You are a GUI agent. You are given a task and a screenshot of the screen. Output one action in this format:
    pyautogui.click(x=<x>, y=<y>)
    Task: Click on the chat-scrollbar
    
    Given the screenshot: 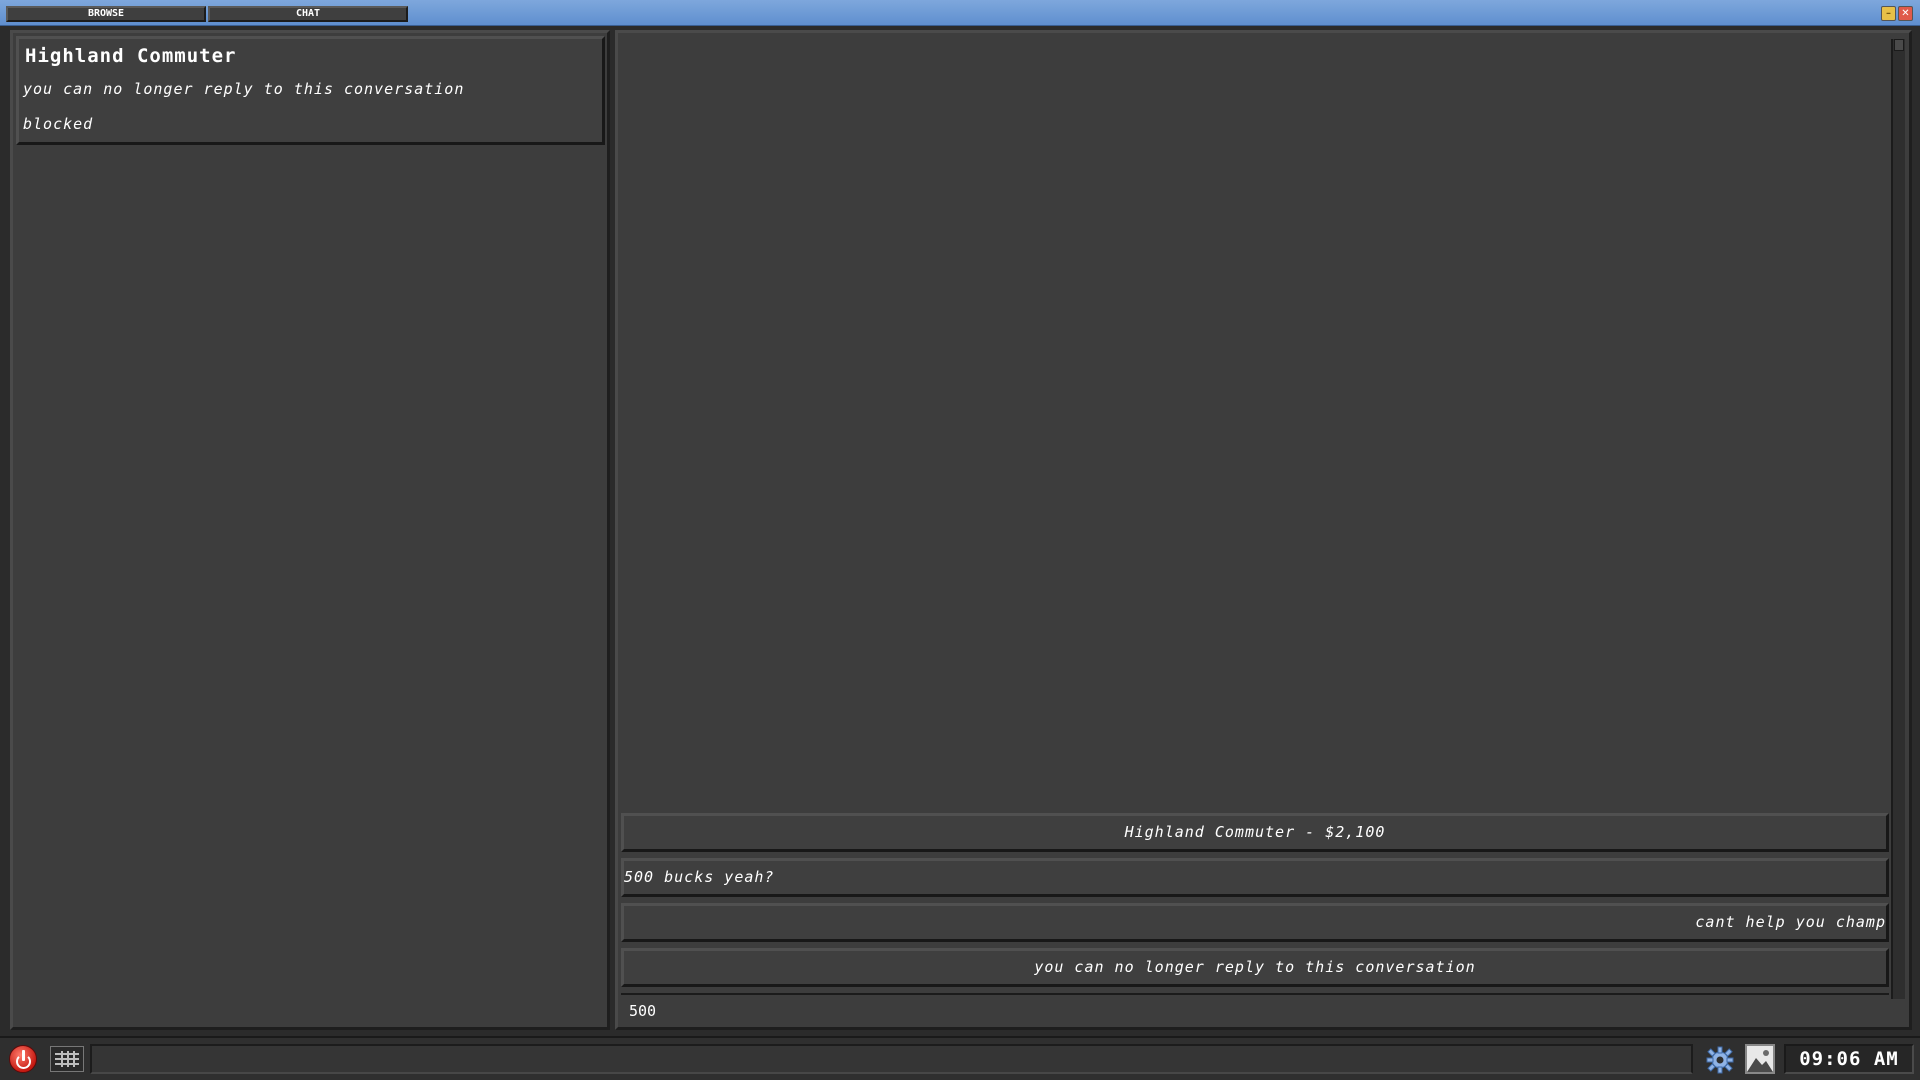 What is the action you would take?
    pyautogui.click(x=1898, y=519)
    